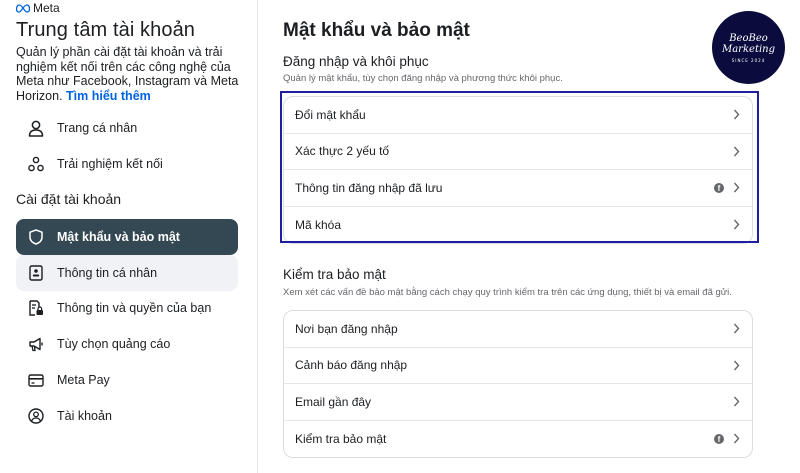 The image size is (800, 473). What do you see at coordinates (36, 128) in the screenshot?
I see `person-icon` at bounding box center [36, 128].